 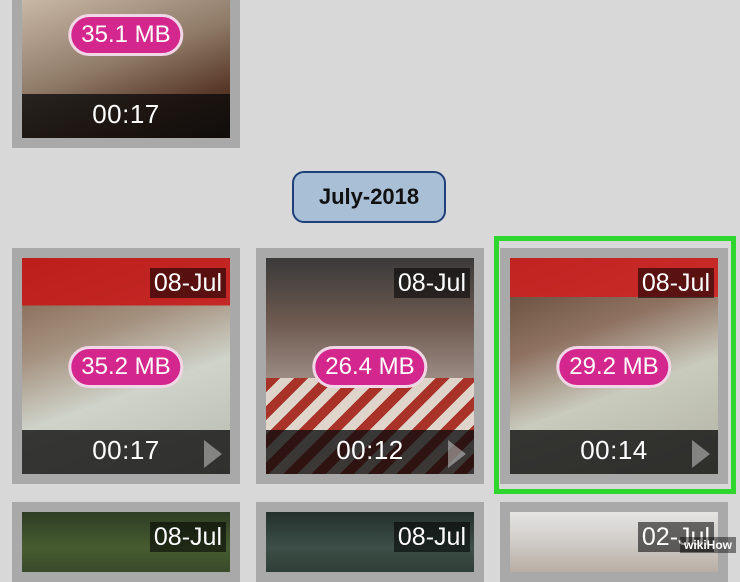 What do you see at coordinates (615, 365) in the screenshot?
I see `selection-highlight` at bounding box center [615, 365].